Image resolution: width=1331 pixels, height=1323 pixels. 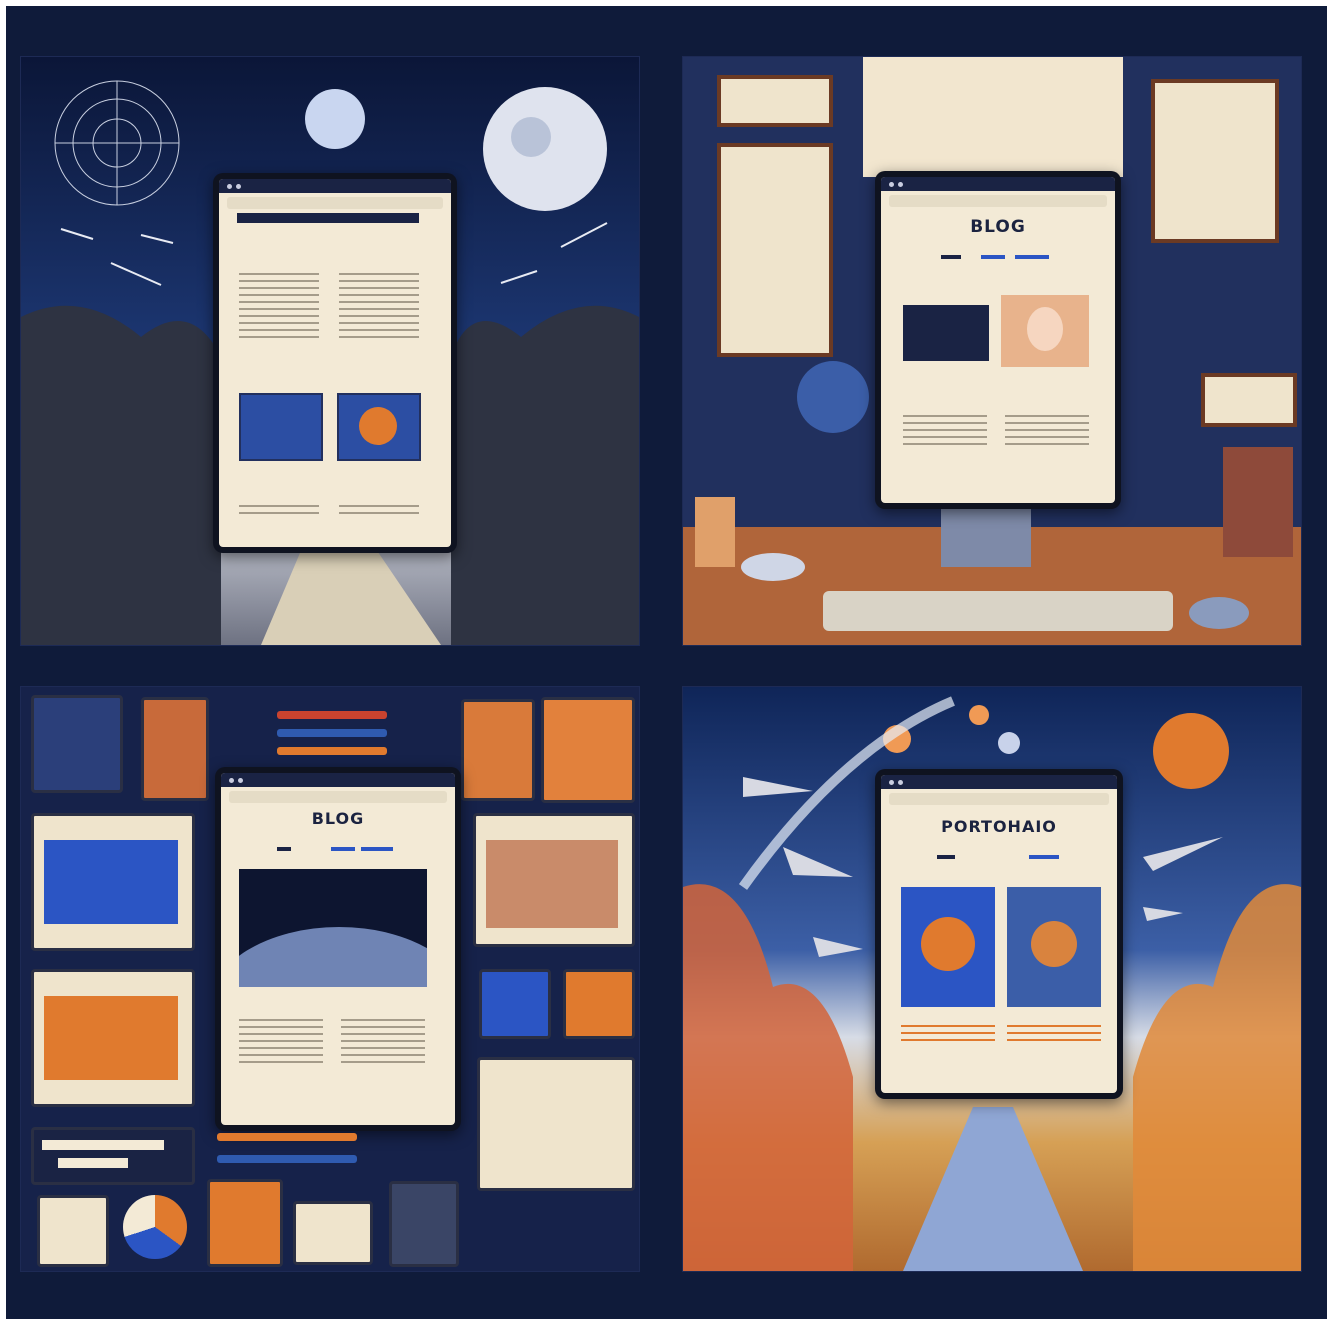 What do you see at coordinates (1054, 1035) in the screenshot?
I see `text-lines-right` at bounding box center [1054, 1035].